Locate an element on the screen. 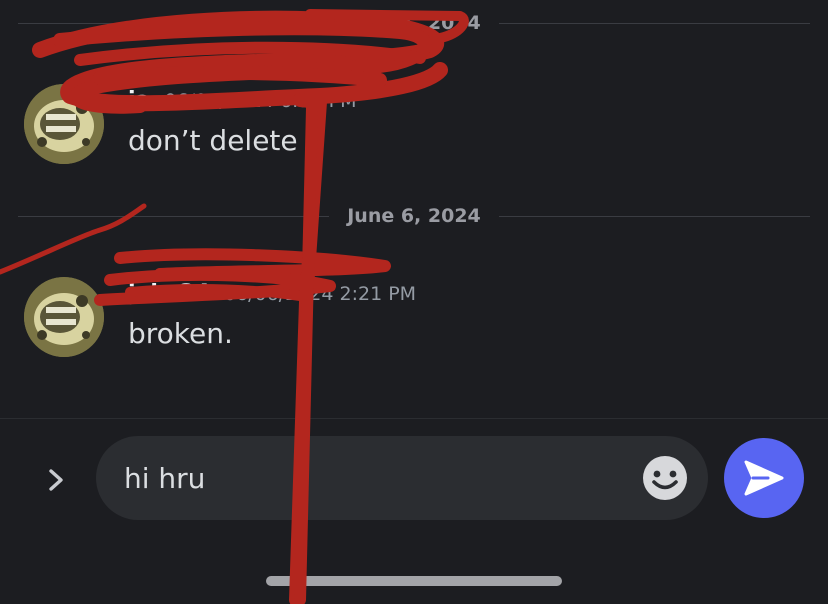  smiley-icon is located at coordinates (665, 478).